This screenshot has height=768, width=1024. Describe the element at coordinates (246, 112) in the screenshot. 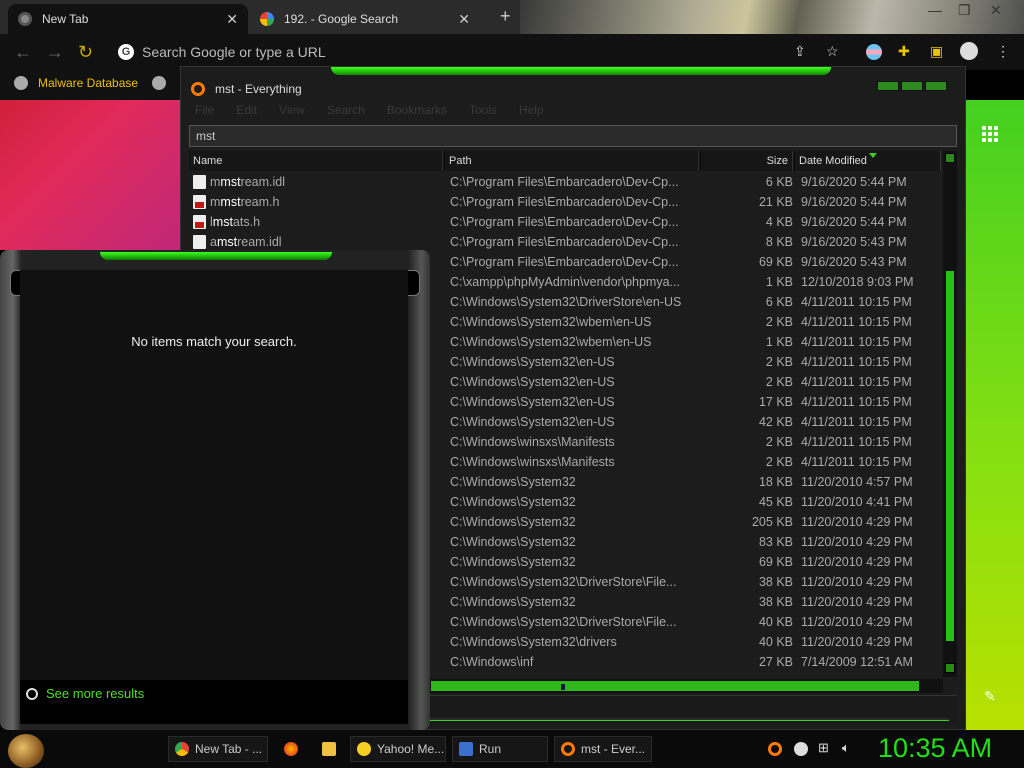

I see `menu-edit: Edit` at that location.